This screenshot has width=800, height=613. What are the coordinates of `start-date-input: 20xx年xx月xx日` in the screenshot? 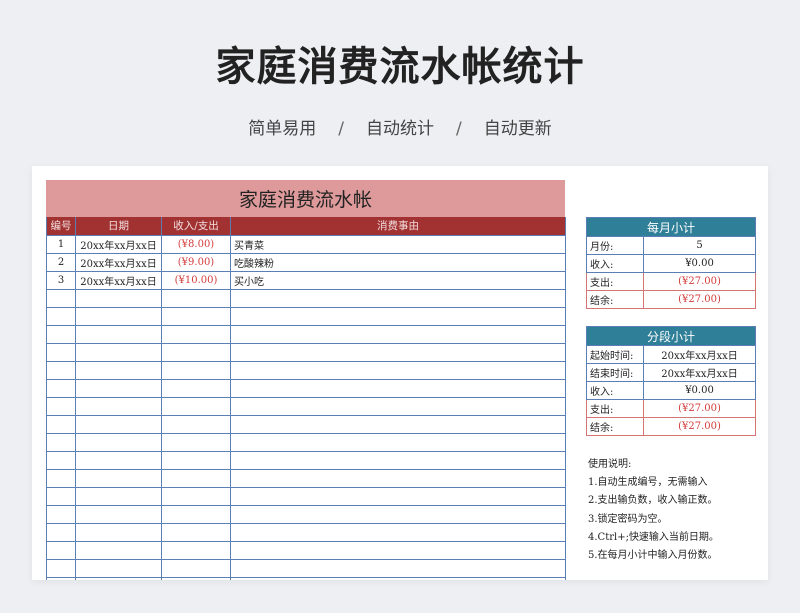 It's located at (699, 354).